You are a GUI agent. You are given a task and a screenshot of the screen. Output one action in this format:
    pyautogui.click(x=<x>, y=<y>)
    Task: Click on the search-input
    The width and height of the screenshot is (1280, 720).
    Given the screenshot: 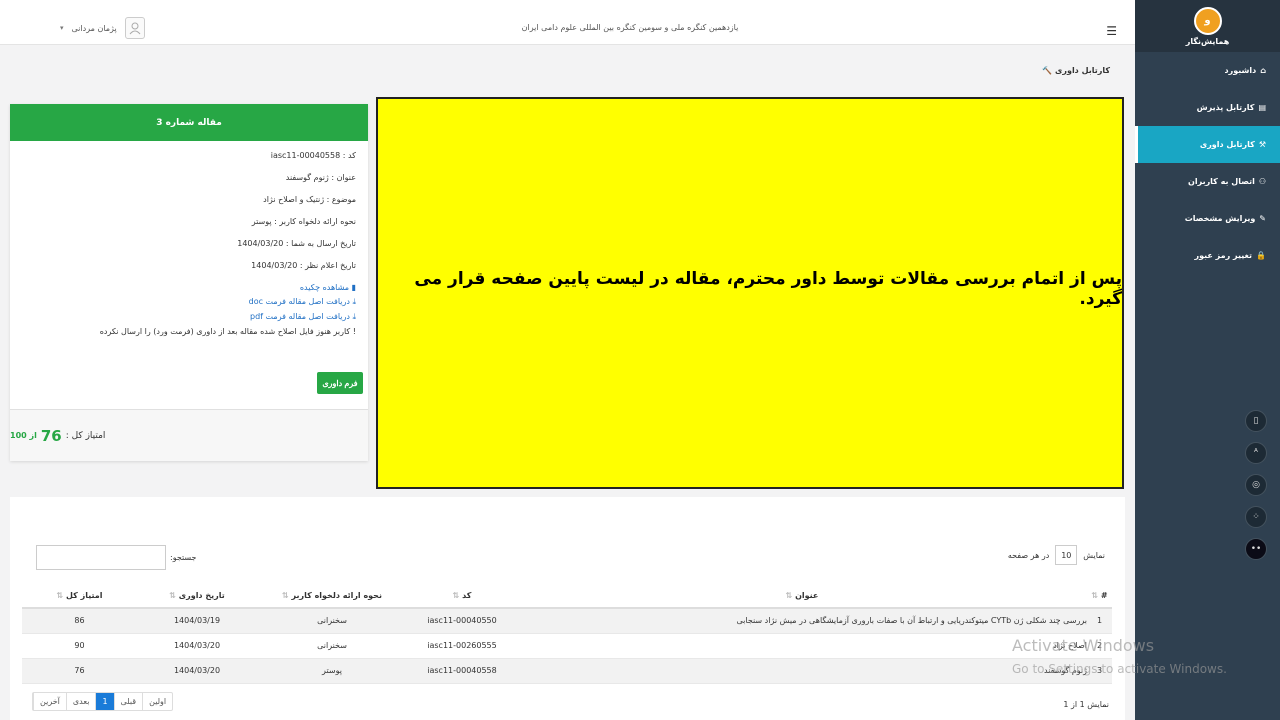 What is the action you would take?
    pyautogui.click(x=101, y=557)
    